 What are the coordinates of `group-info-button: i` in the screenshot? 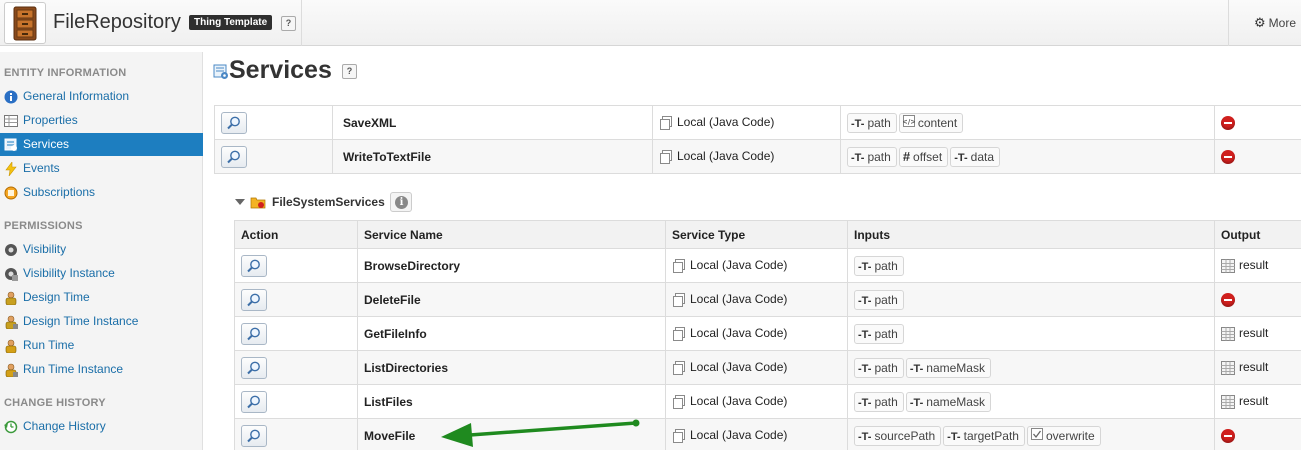 It's located at (401, 202).